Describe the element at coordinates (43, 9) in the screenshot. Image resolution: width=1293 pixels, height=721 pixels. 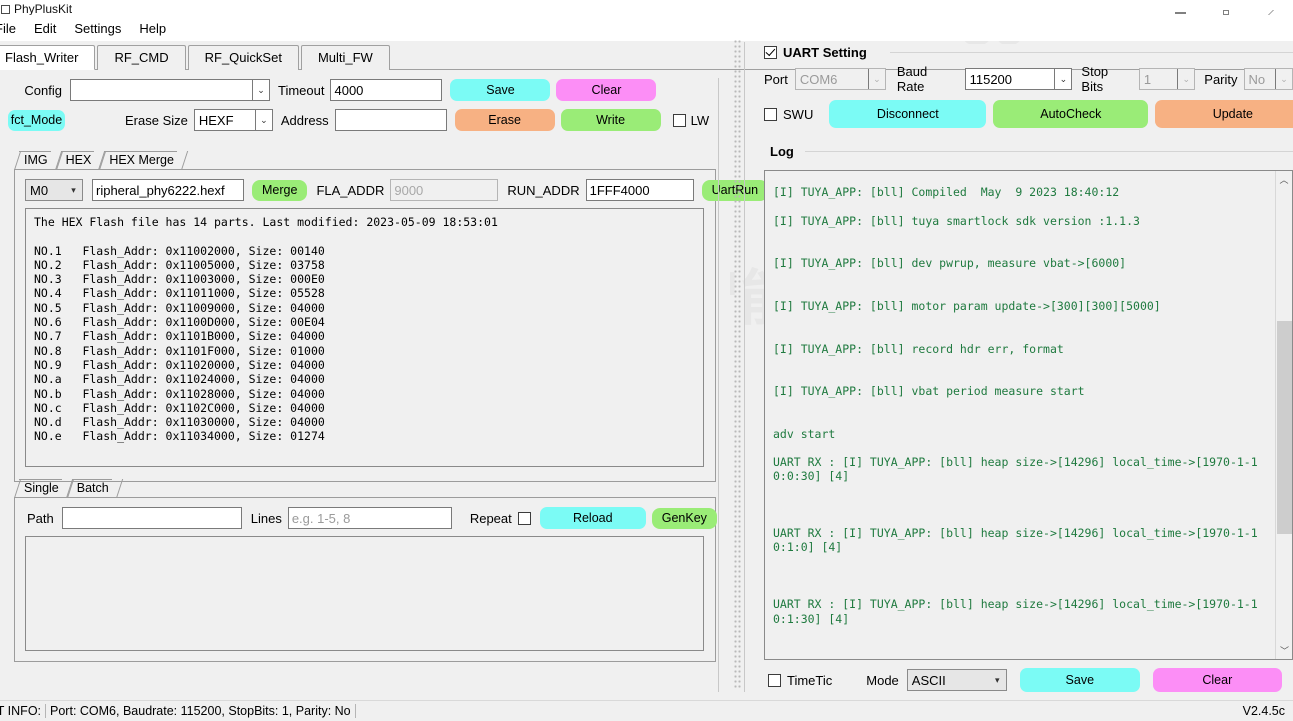
I see `window-title: PhyPlusKit` at that location.